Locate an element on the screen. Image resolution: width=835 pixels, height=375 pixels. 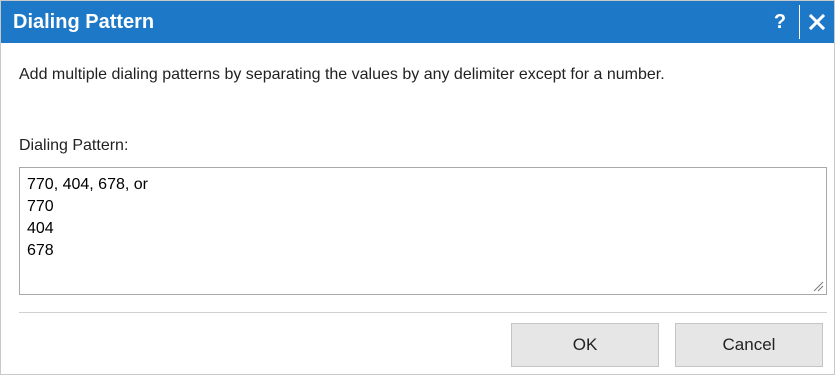
dialing-pattern-label: Dialing Pattern: is located at coordinates (74, 145).